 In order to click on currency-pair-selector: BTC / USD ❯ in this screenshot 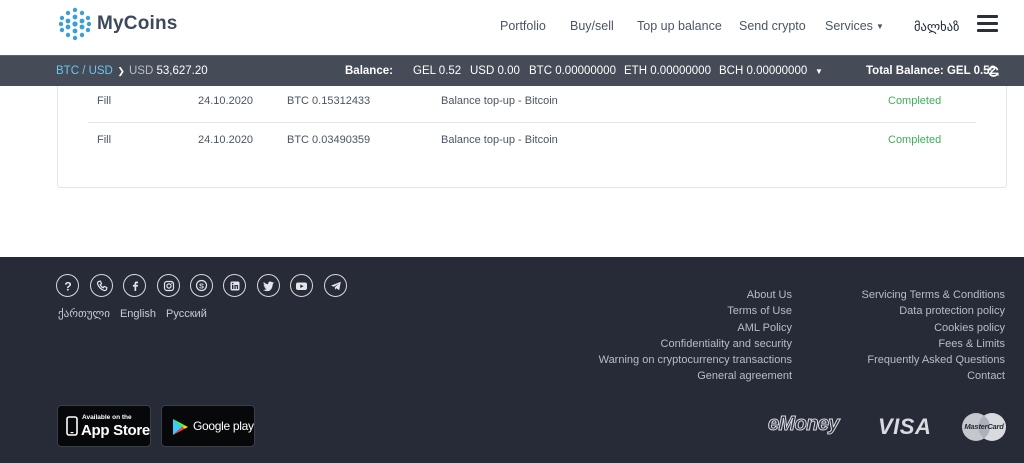, I will do `click(90, 71)`.